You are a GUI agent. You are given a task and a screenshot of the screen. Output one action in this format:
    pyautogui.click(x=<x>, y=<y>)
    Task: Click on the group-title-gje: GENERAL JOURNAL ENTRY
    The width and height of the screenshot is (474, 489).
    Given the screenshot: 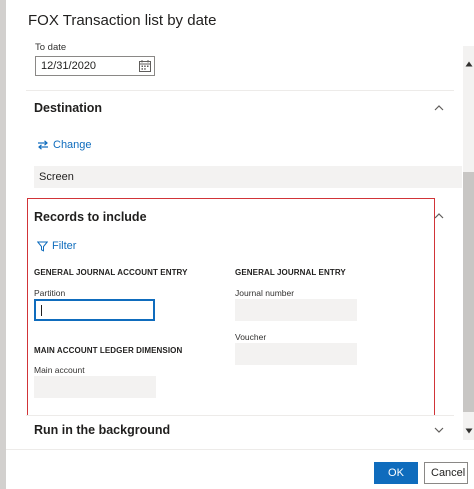 What is the action you would take?
    pyautogui.click(x=290, y=272)
    